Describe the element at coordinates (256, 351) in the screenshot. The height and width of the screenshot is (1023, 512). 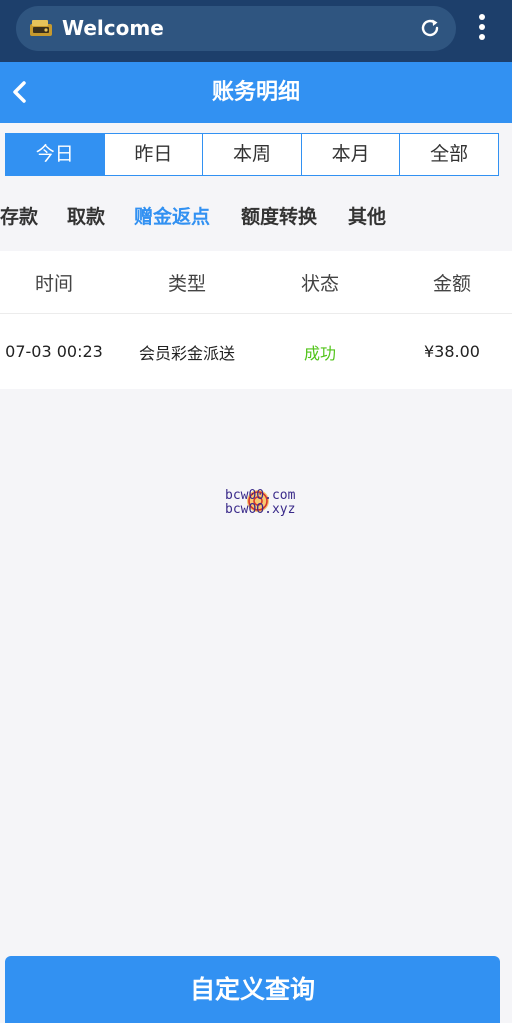
I see `table-row: 07-03 00:23 会员彩金派送 成功 ¥38.00` at that location.